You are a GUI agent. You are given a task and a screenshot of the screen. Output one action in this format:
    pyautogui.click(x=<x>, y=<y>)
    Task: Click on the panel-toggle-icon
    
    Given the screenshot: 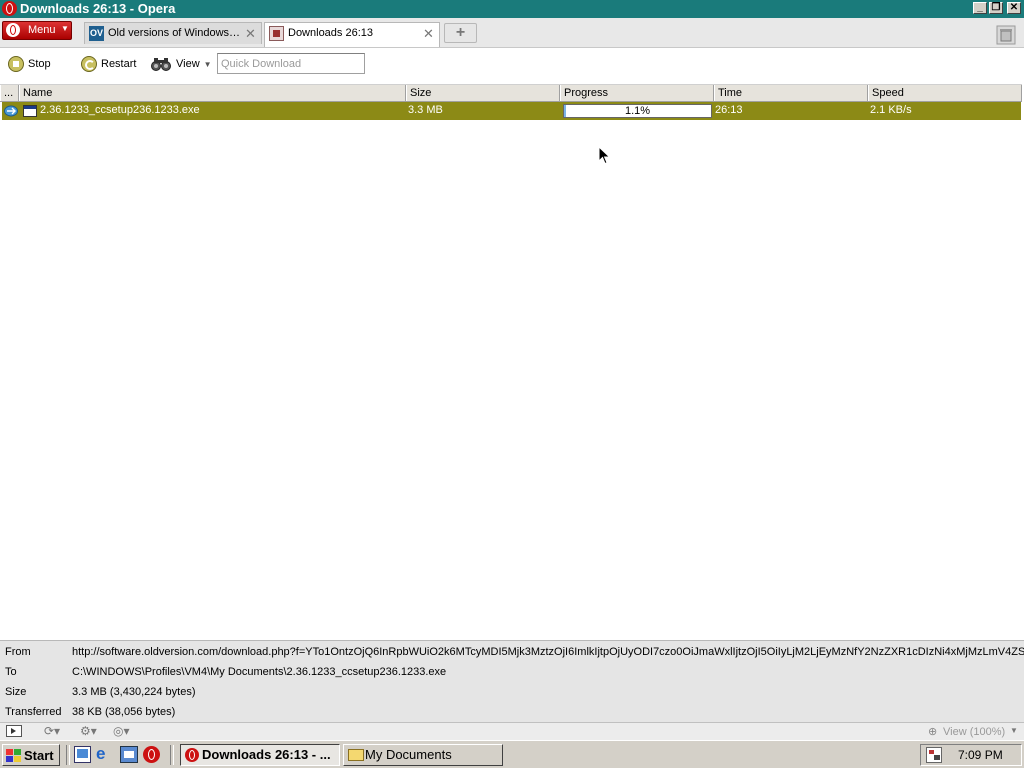 What is the action you would take?
    pyautogui.click(x=14, y=731)
    